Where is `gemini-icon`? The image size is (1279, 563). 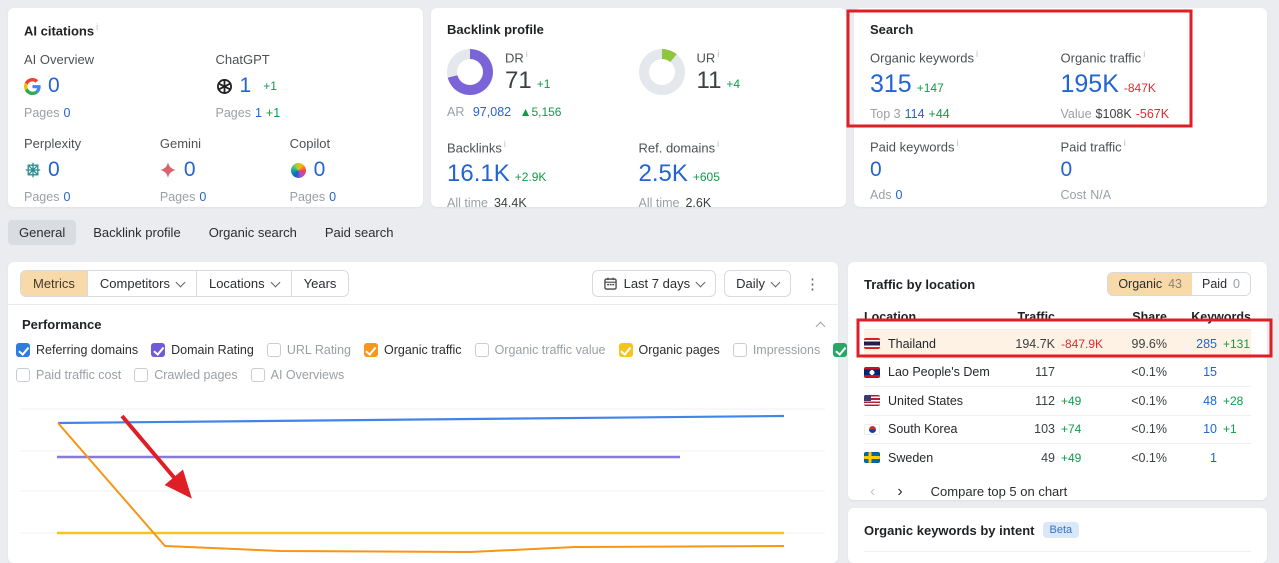
gemini-icon is located at coordinates (168, 170).